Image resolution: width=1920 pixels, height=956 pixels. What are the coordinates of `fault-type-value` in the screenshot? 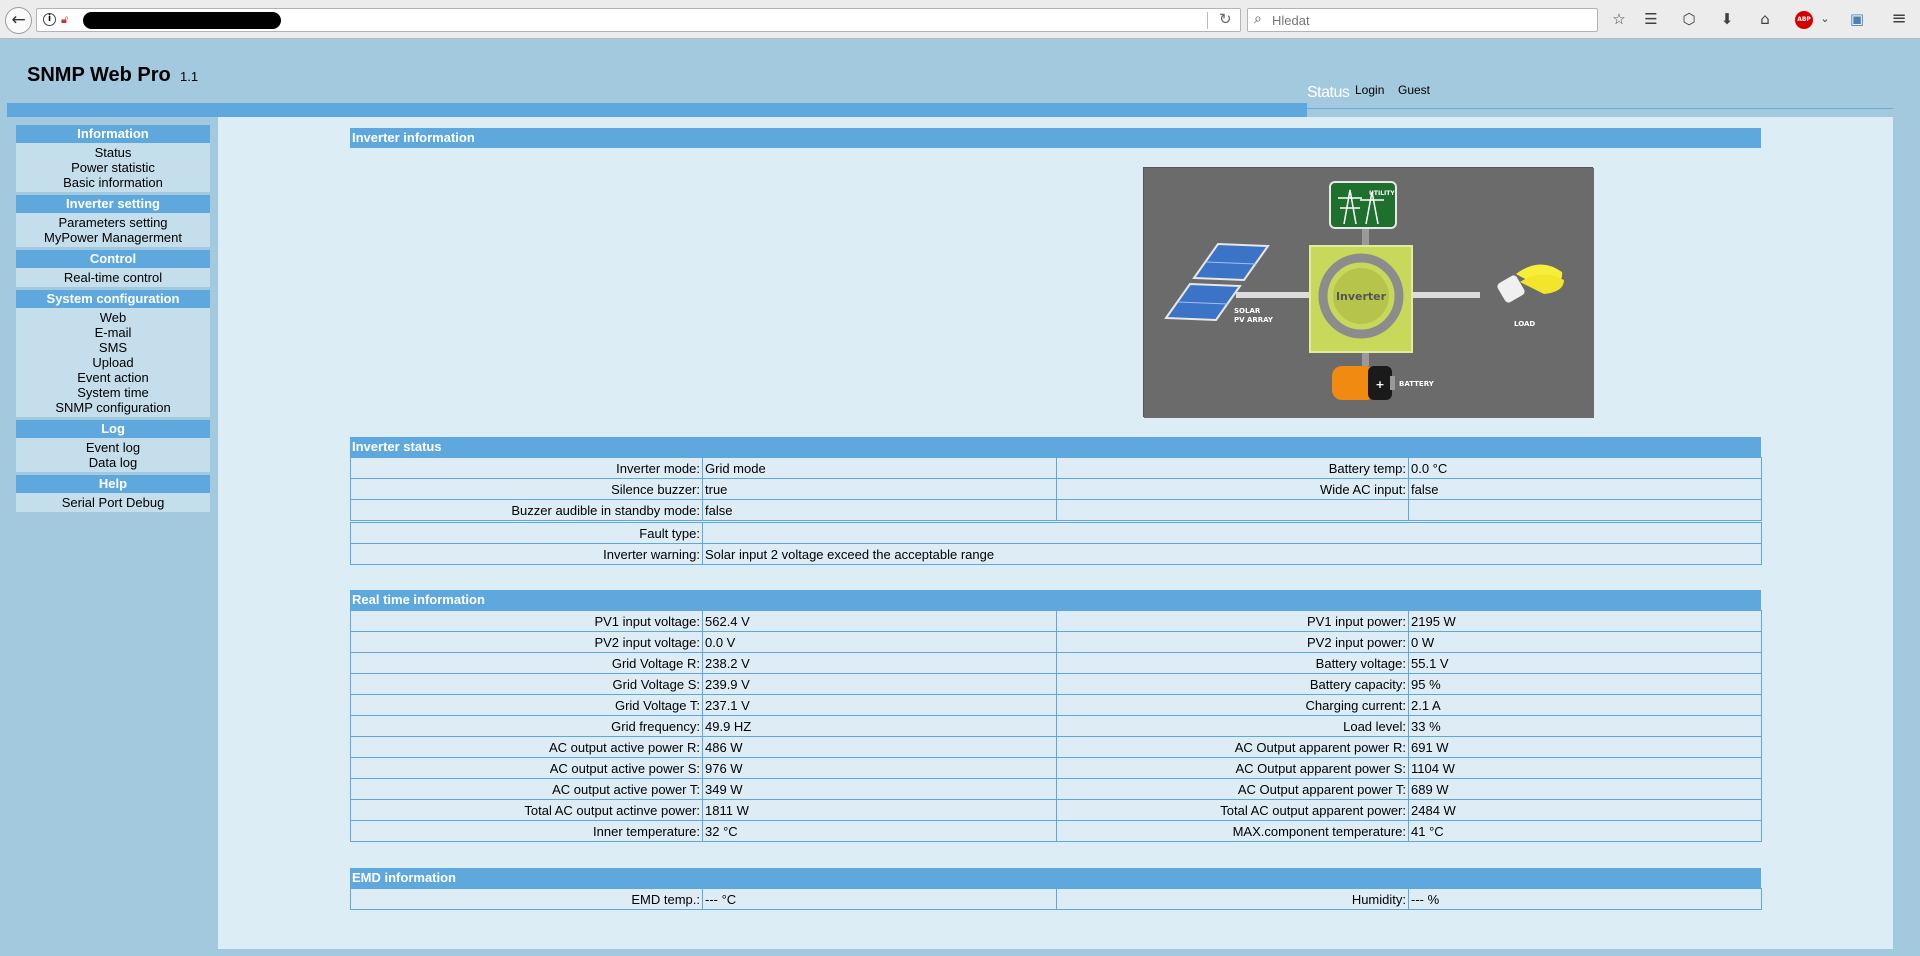 It's located at (1232, 533).